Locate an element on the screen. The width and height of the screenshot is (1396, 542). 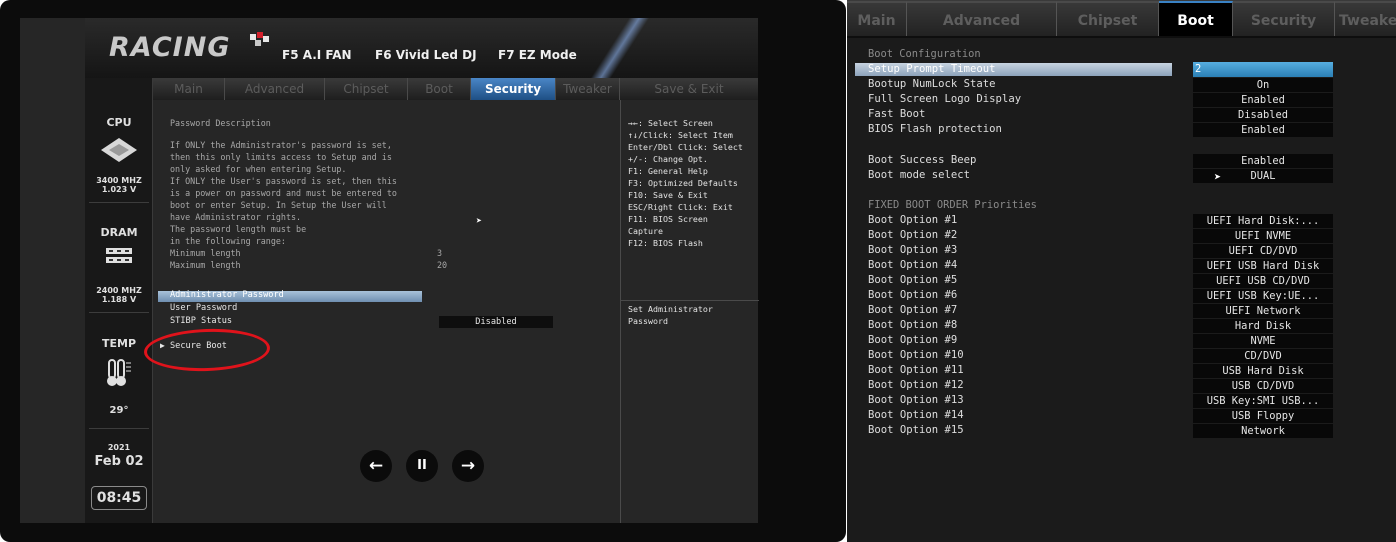
description-line: only asked for when entering Setup. is located at coordinates (258, 169).